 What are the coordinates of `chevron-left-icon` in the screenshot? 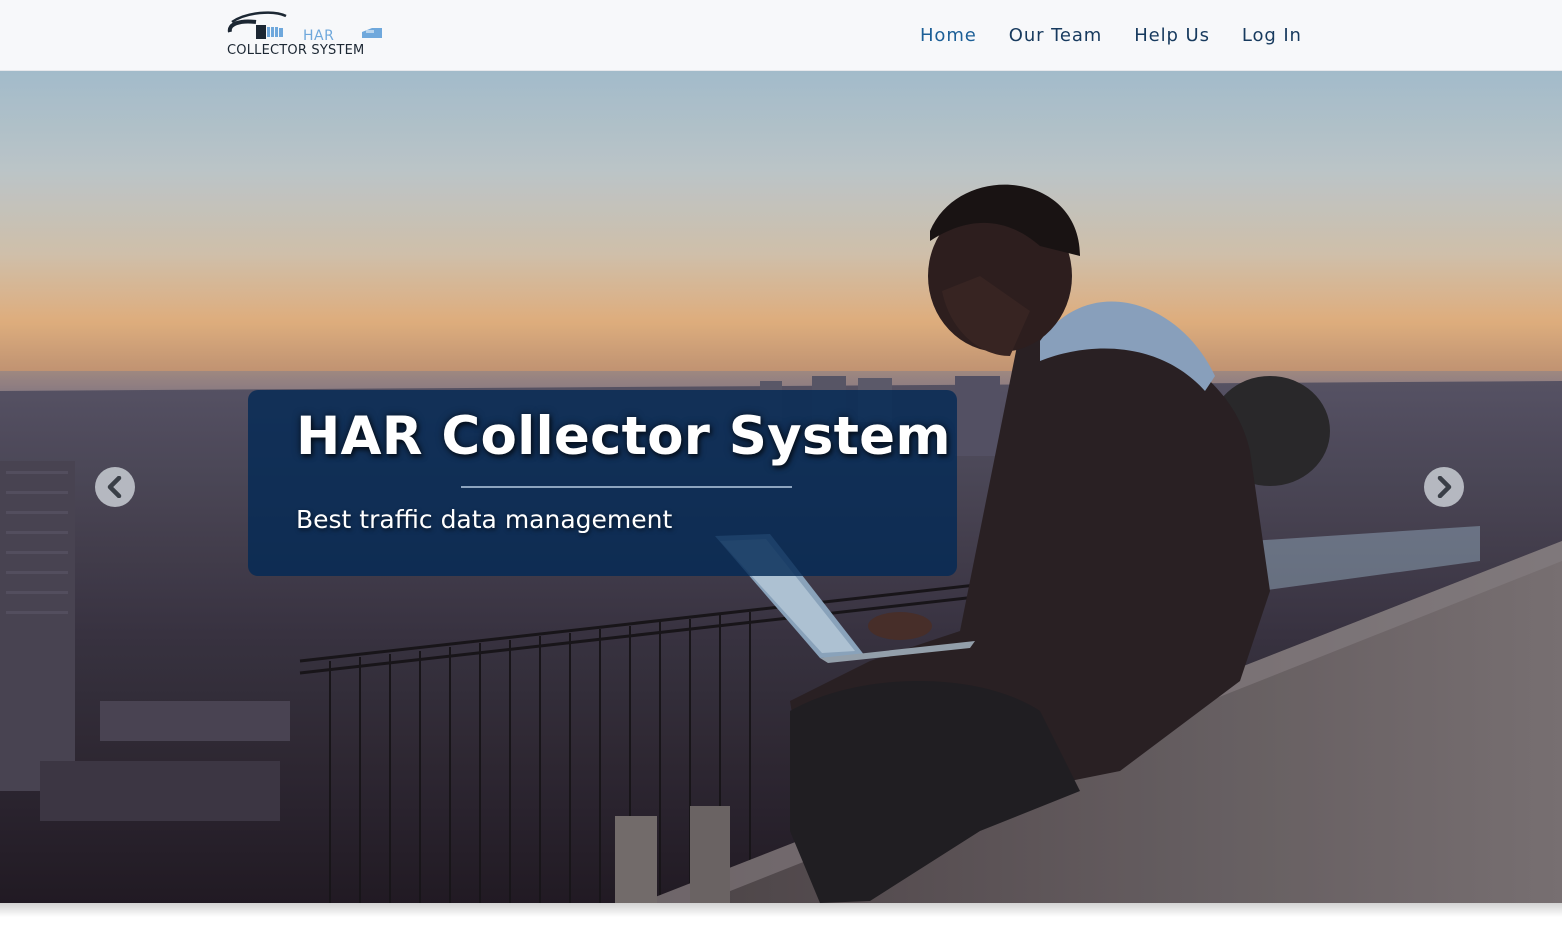 It's located at (114, 487).